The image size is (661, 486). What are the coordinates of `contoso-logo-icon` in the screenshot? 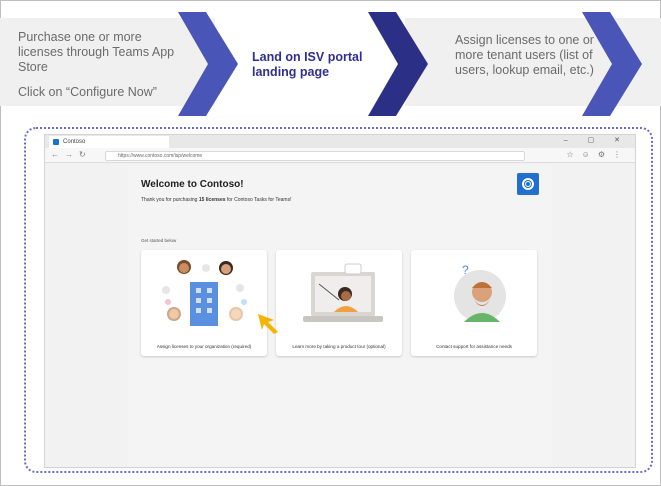 It's located at (528, 184).